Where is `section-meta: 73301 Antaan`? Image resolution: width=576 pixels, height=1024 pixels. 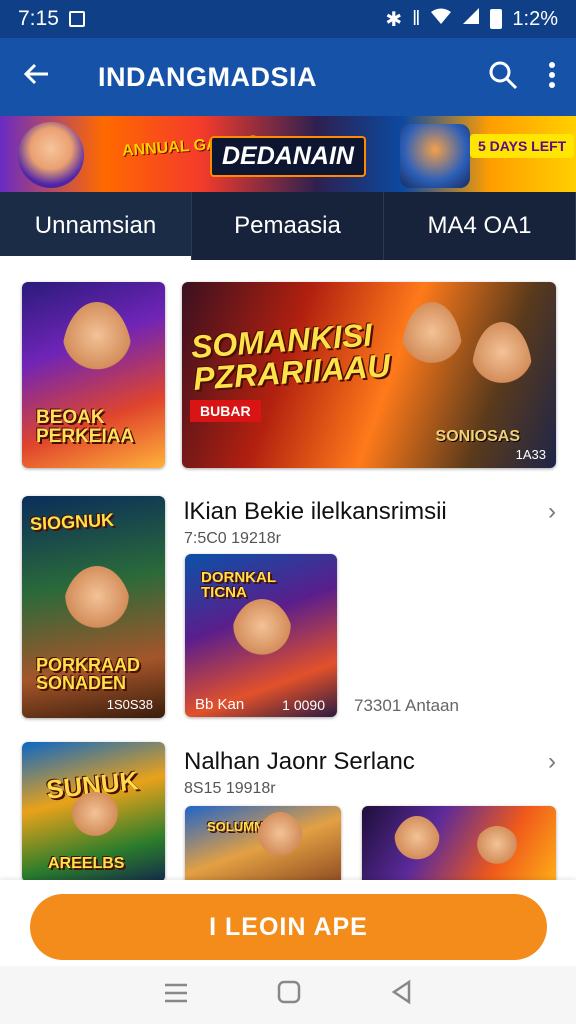
section-meta: 73301 Antaan is located at coordinates (406, 705).